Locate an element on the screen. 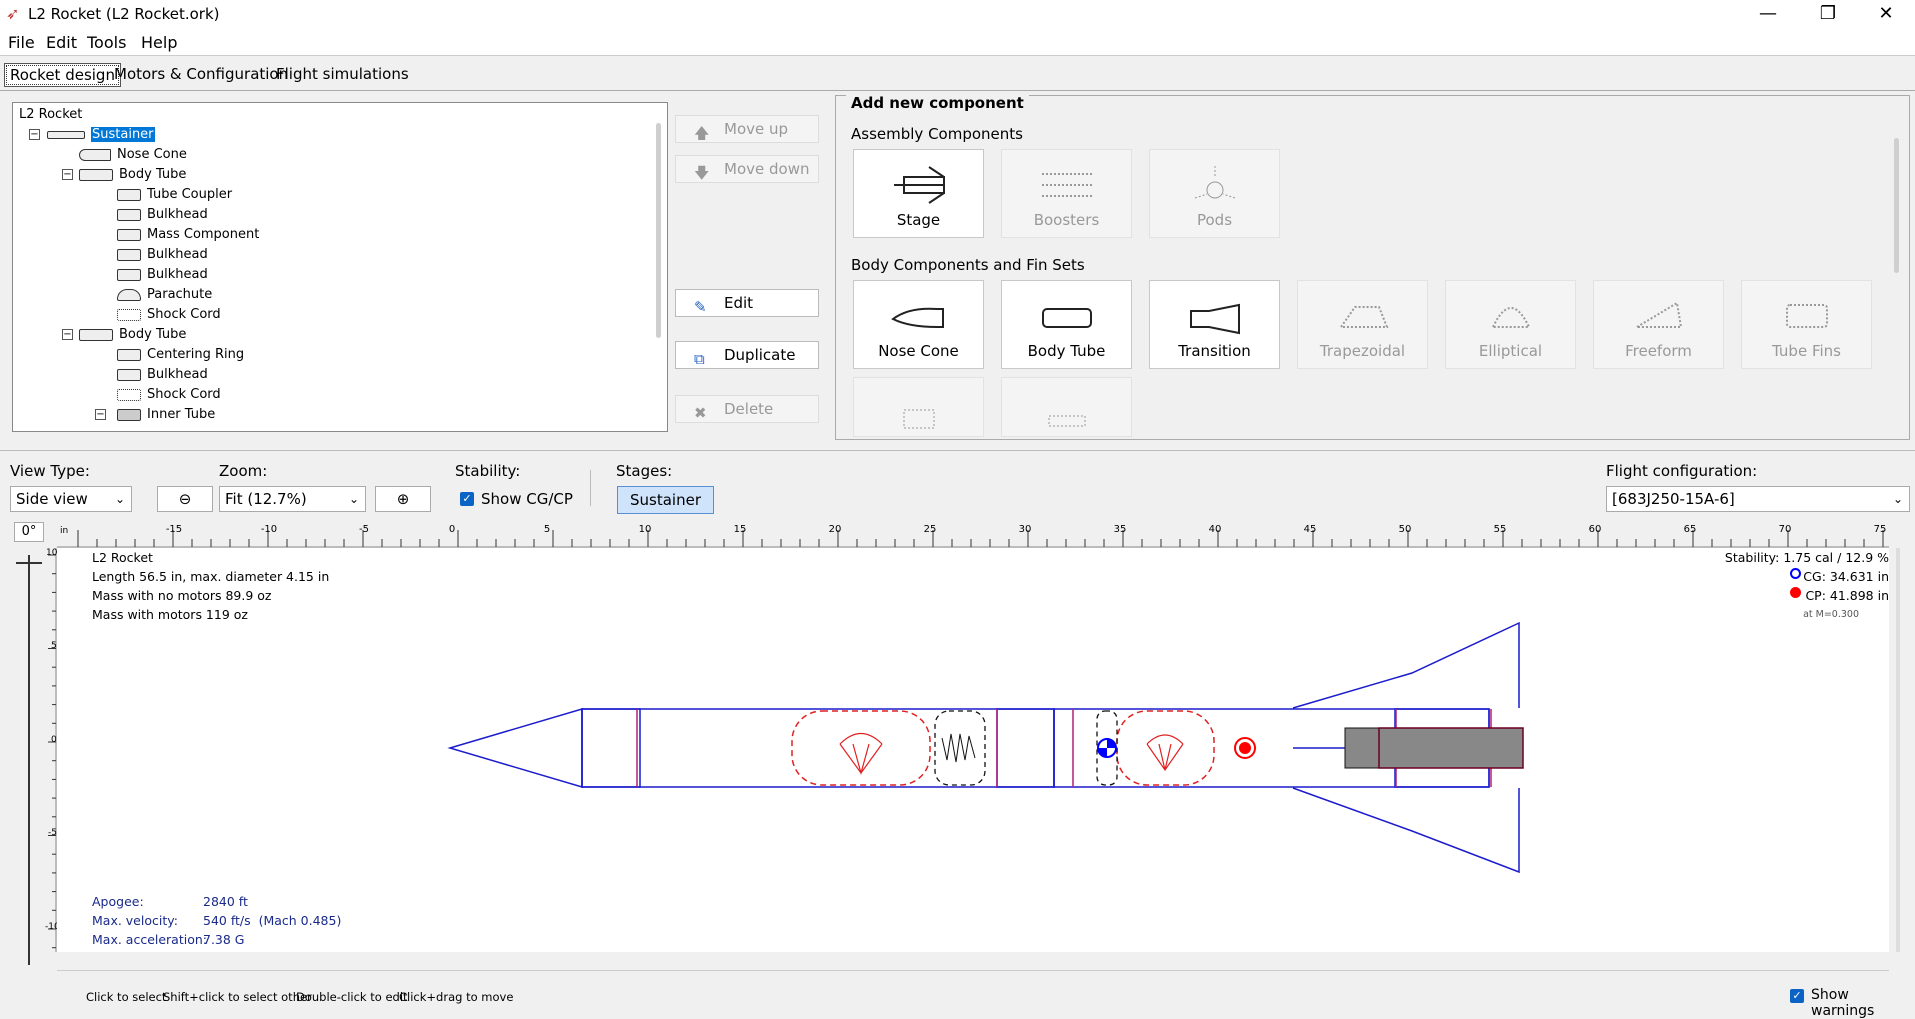 The image size is (1915, 1019). fin-bottom is located at coordinates (1406, 830).